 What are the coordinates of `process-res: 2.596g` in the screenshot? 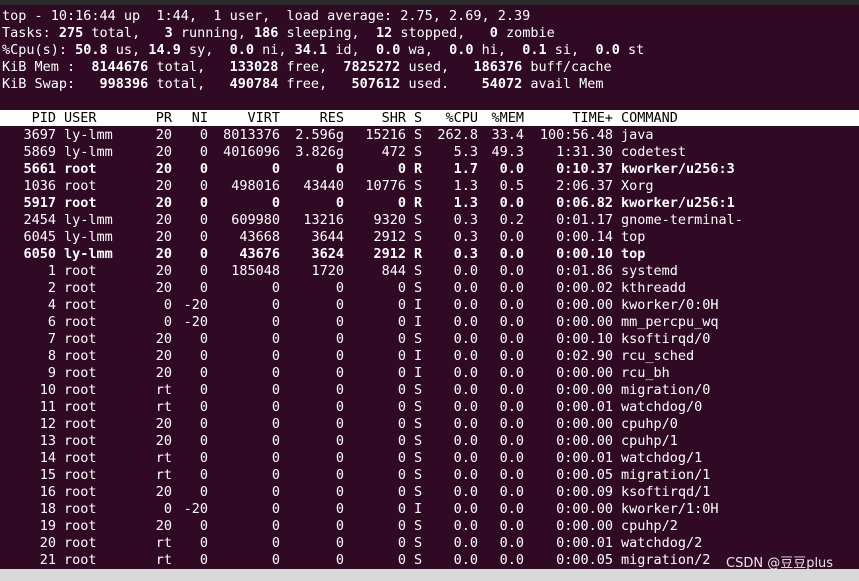 It's located at (319, 135).